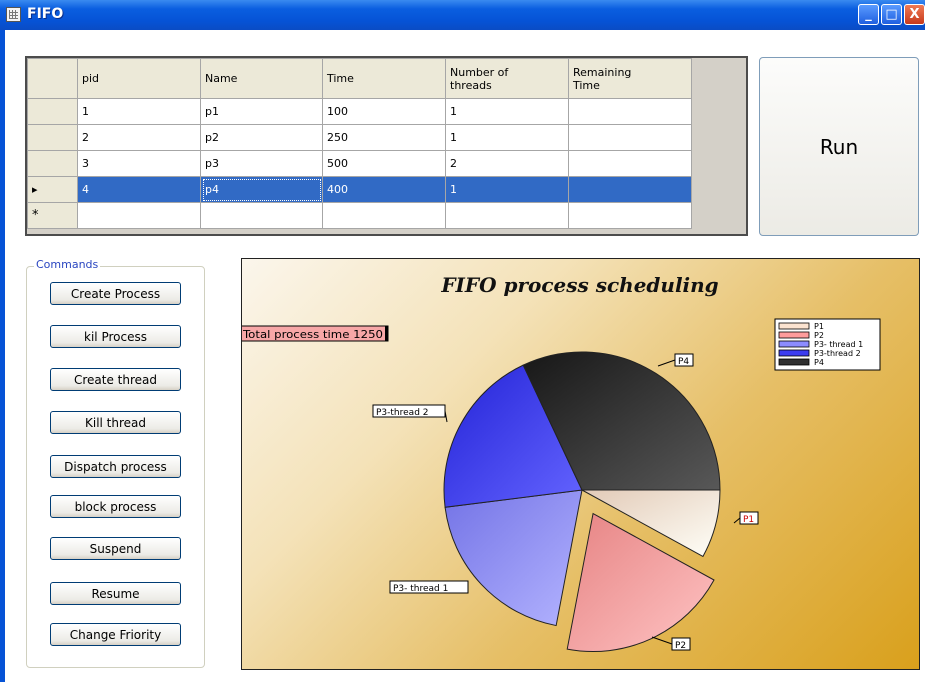 The width and height of the screenshot is (925, 682). I want to click on cell-pid: 3, so click(139, 163).